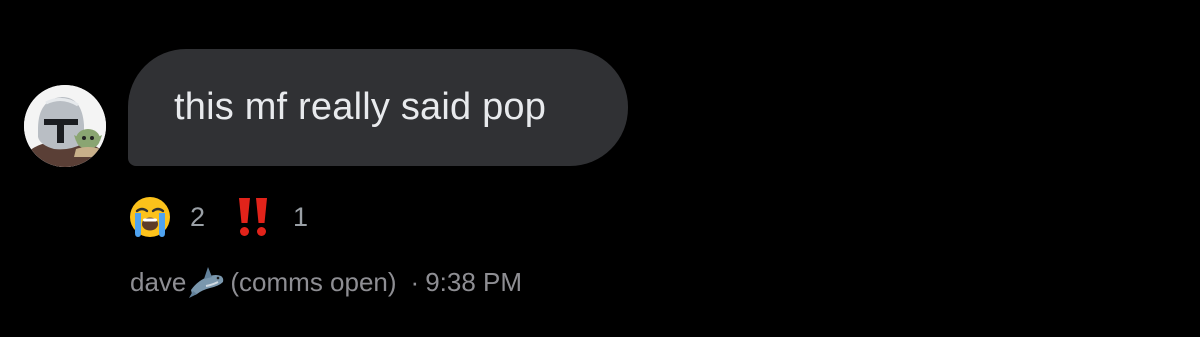  What do you see at coordinates (206, 282) in the screenshot?
I see `shark-icon` at bounding box center [206, 282].